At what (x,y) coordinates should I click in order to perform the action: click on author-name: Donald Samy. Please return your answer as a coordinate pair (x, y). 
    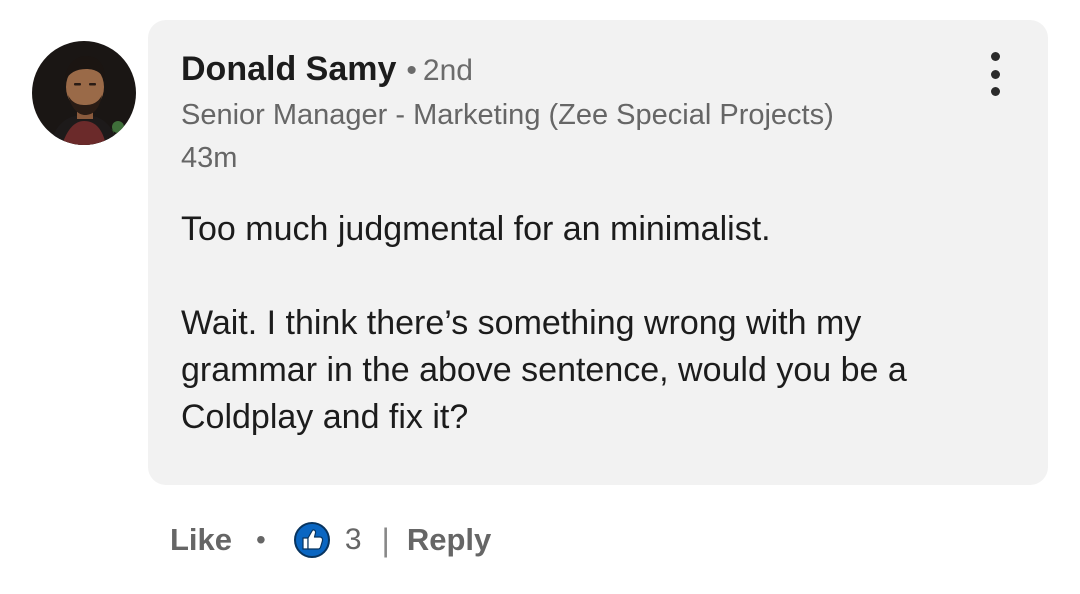
    Looking at the image, I should click on (288, 69).